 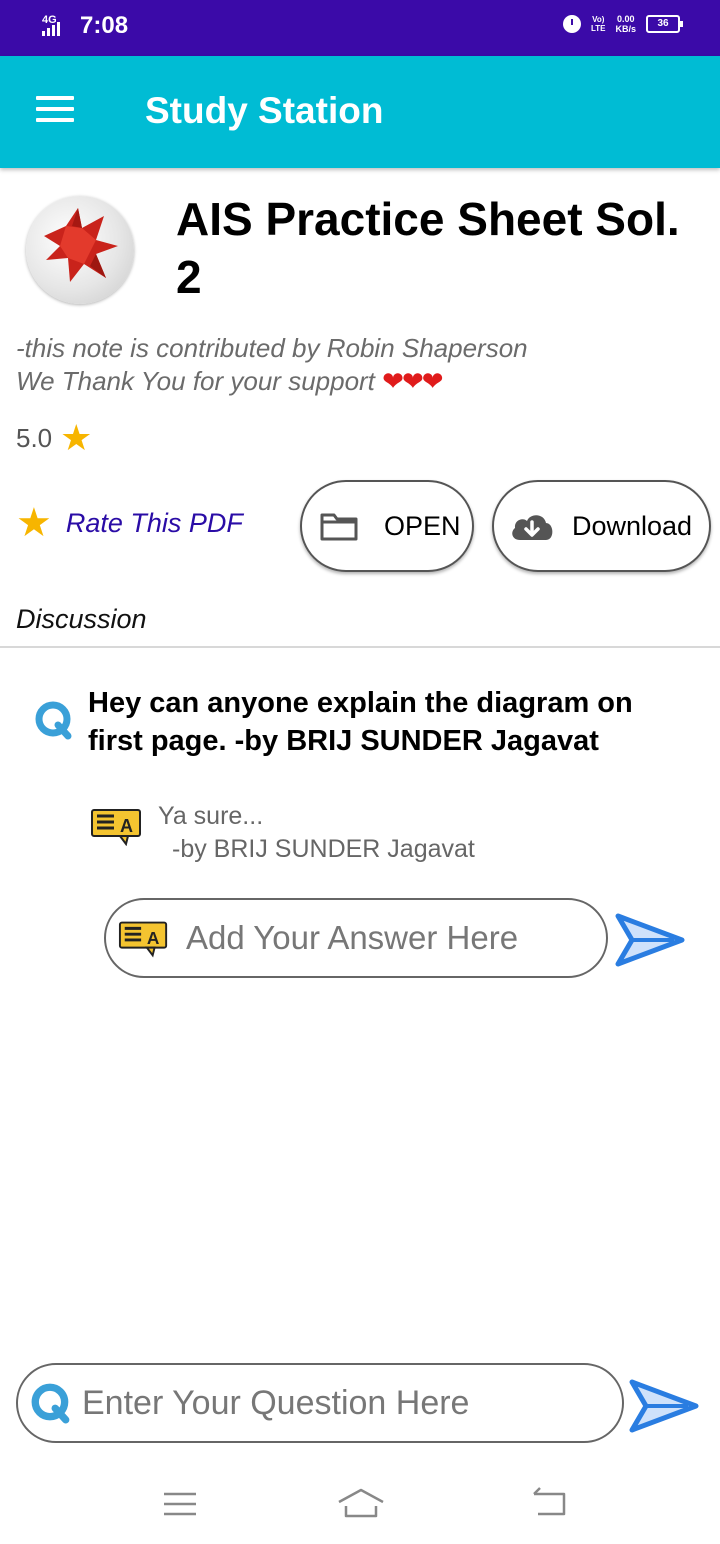 I want to click on divider, so click(x=360, y=647).